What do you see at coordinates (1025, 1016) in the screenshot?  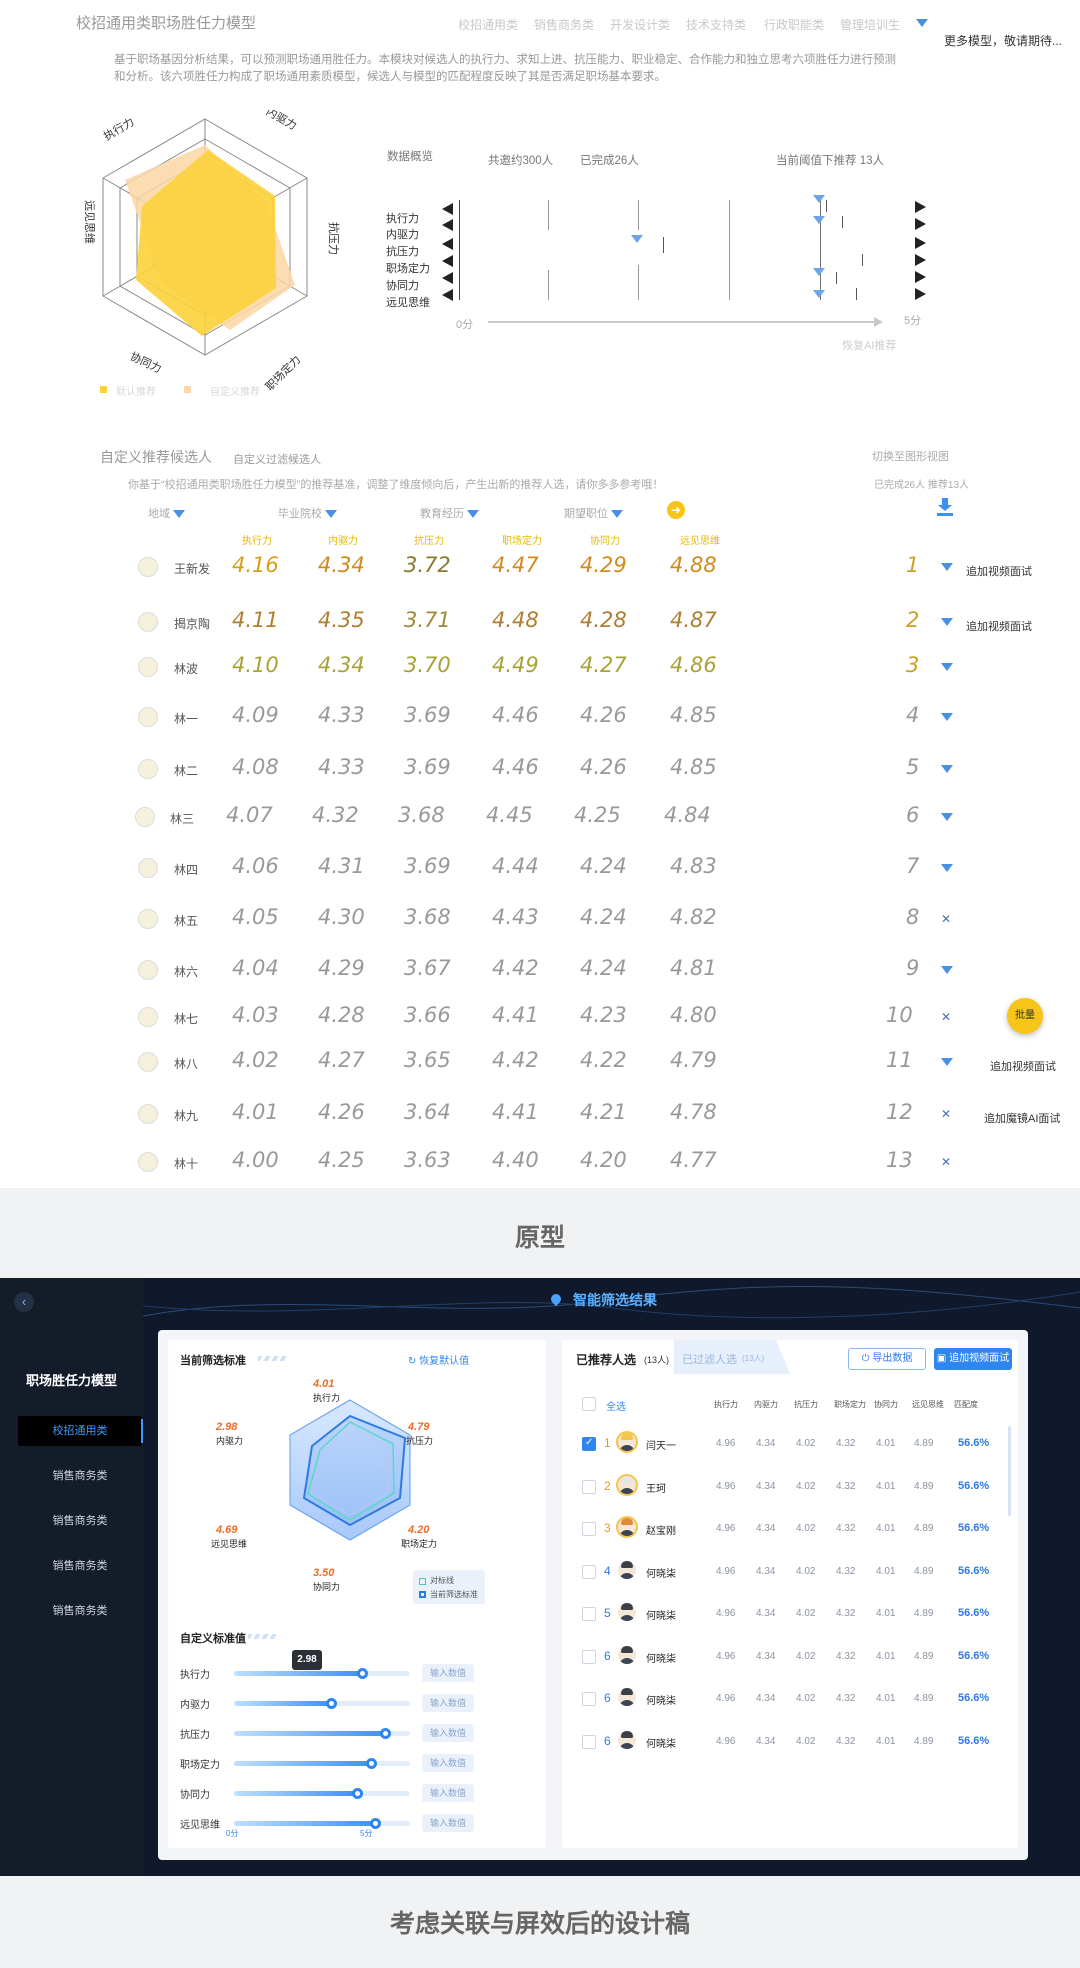 I see `batch-button: 批量` at bounding box center [1025, 1016].